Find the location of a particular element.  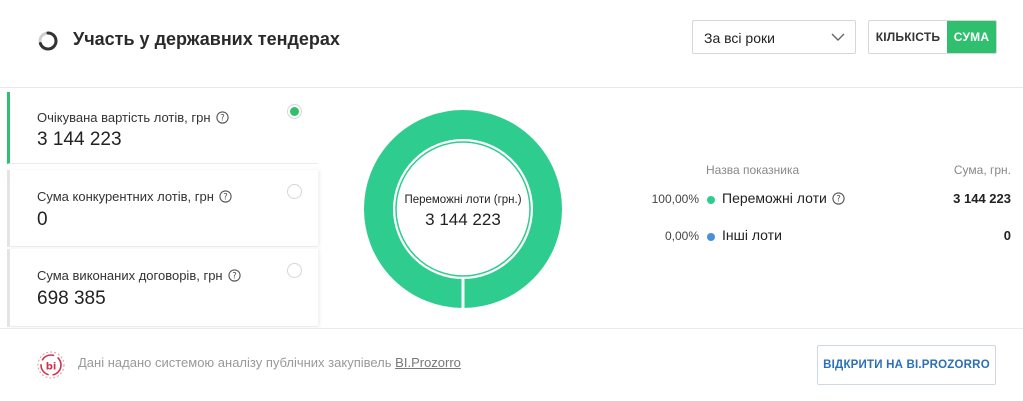

bi-prozorro-logo: bi is located at coordinates (51, 365).